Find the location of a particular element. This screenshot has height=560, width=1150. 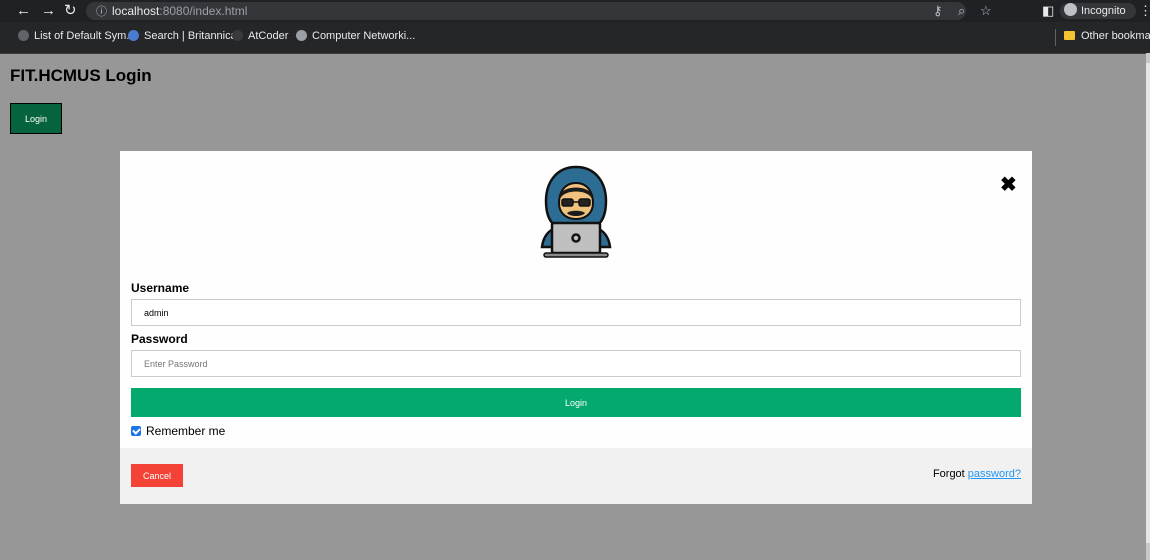

menu-dots-icon: ⋮ is located at coordinates (1144, 11).